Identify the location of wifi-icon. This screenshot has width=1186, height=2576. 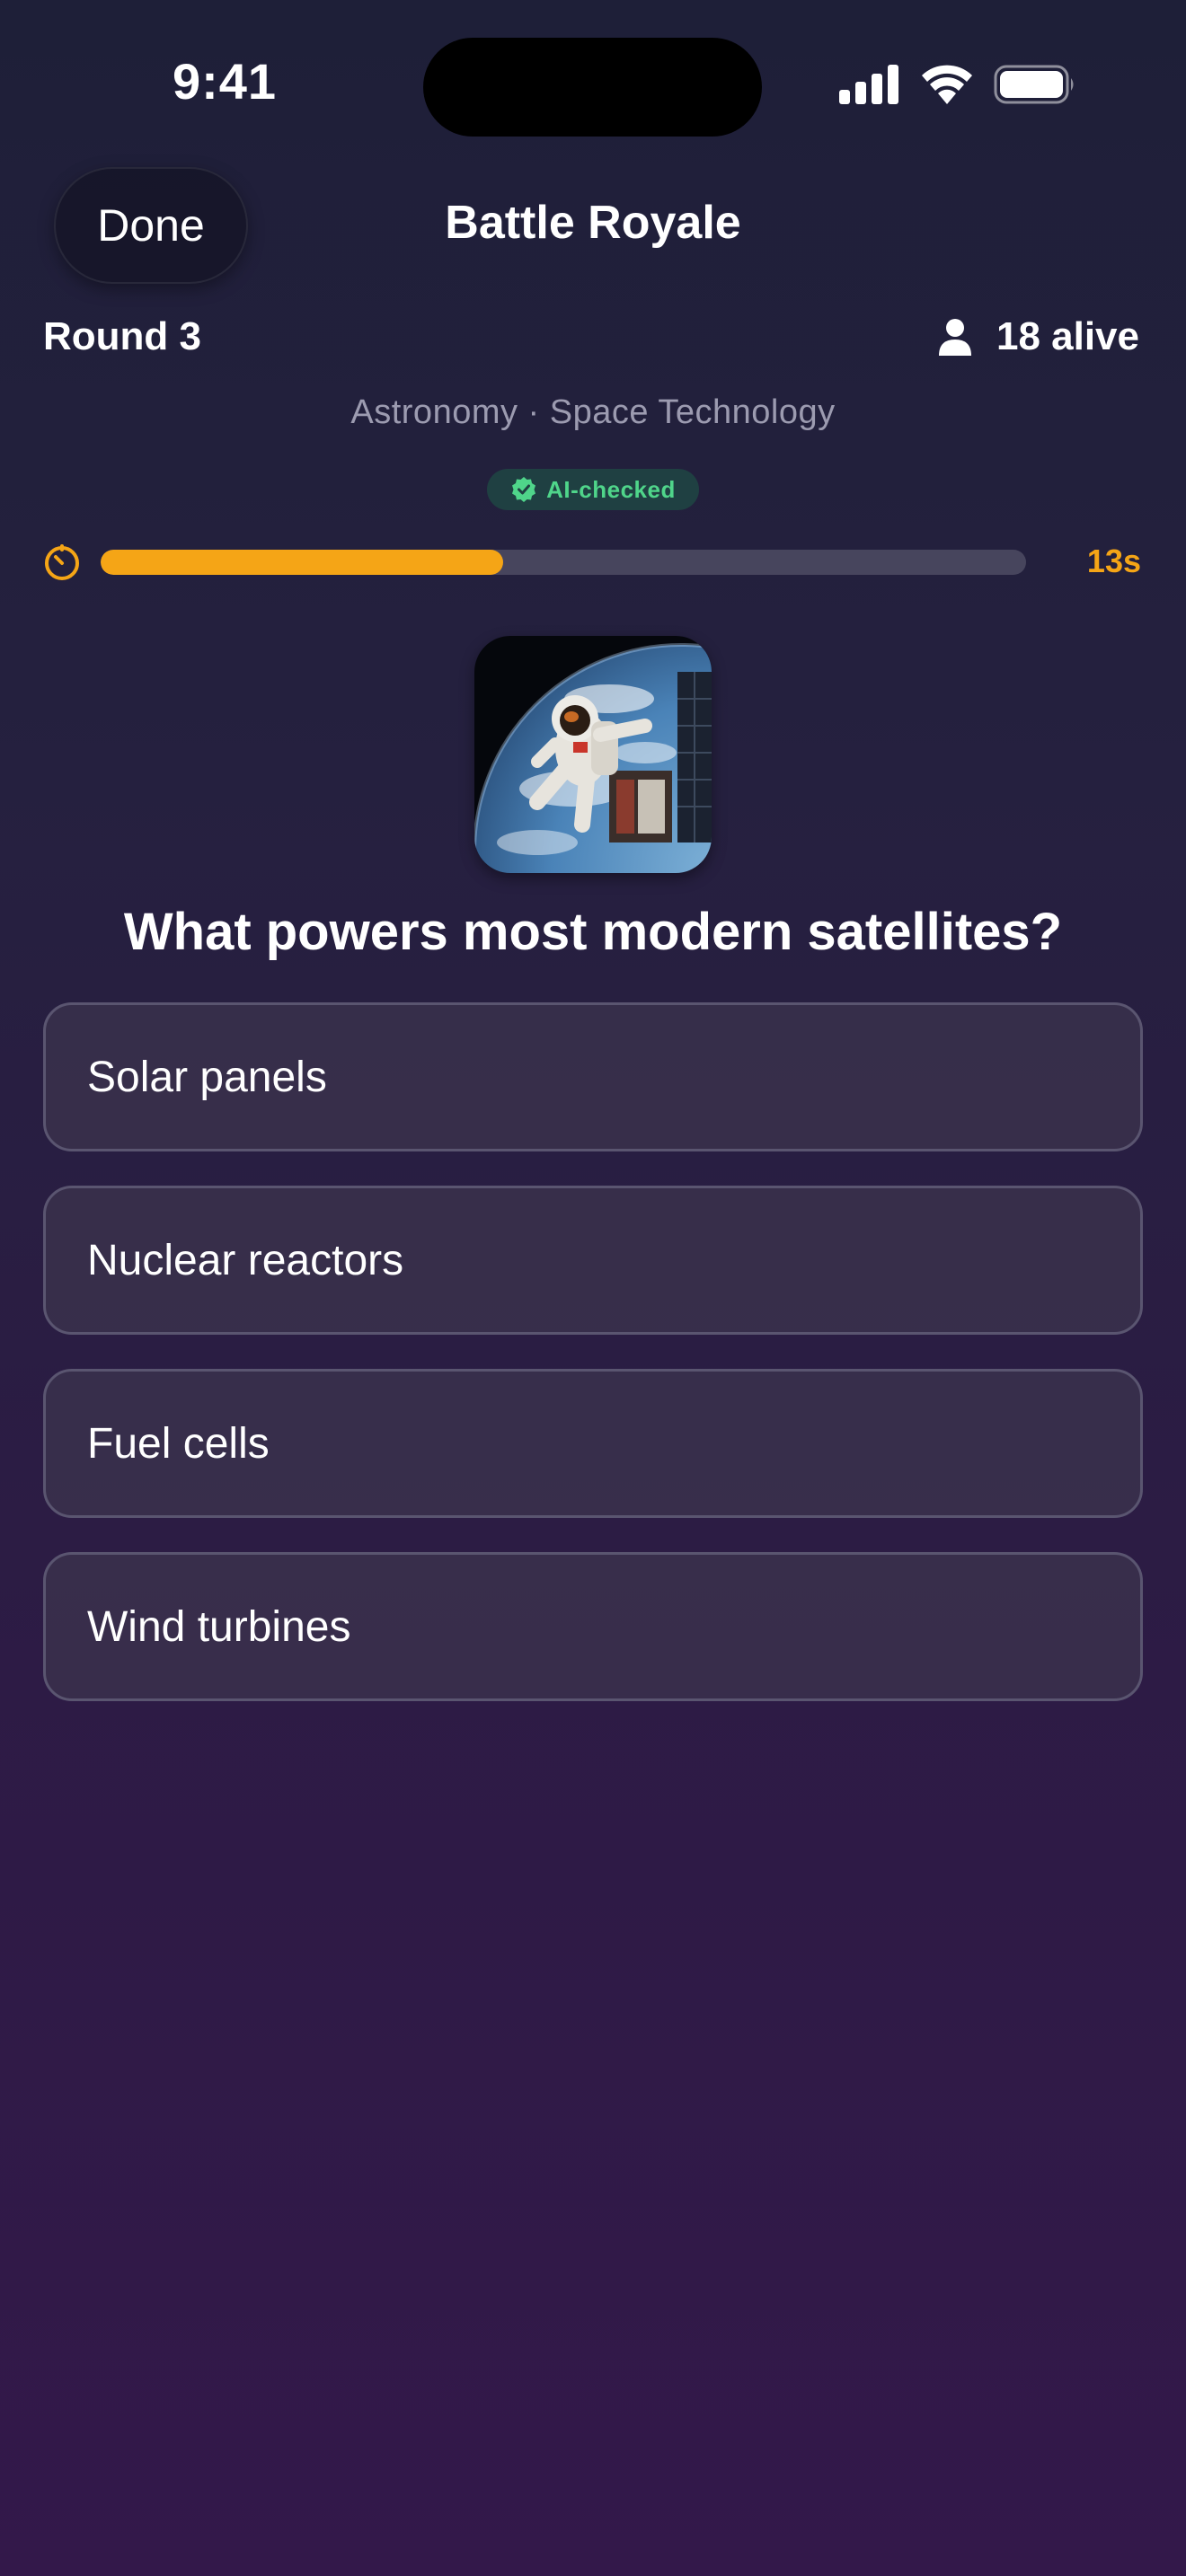
(947, 84).